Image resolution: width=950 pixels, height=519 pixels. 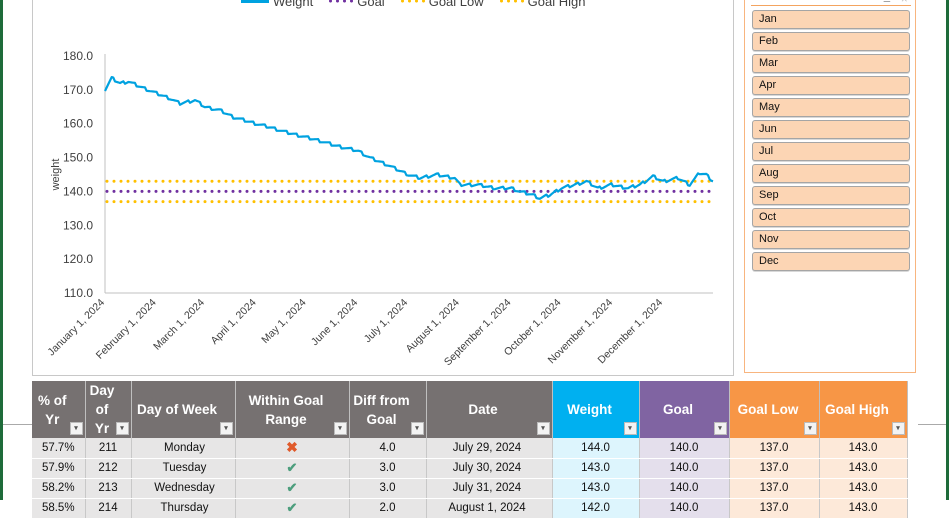 I want to click on y-axis-title: weight, so click(x=56, y=175).